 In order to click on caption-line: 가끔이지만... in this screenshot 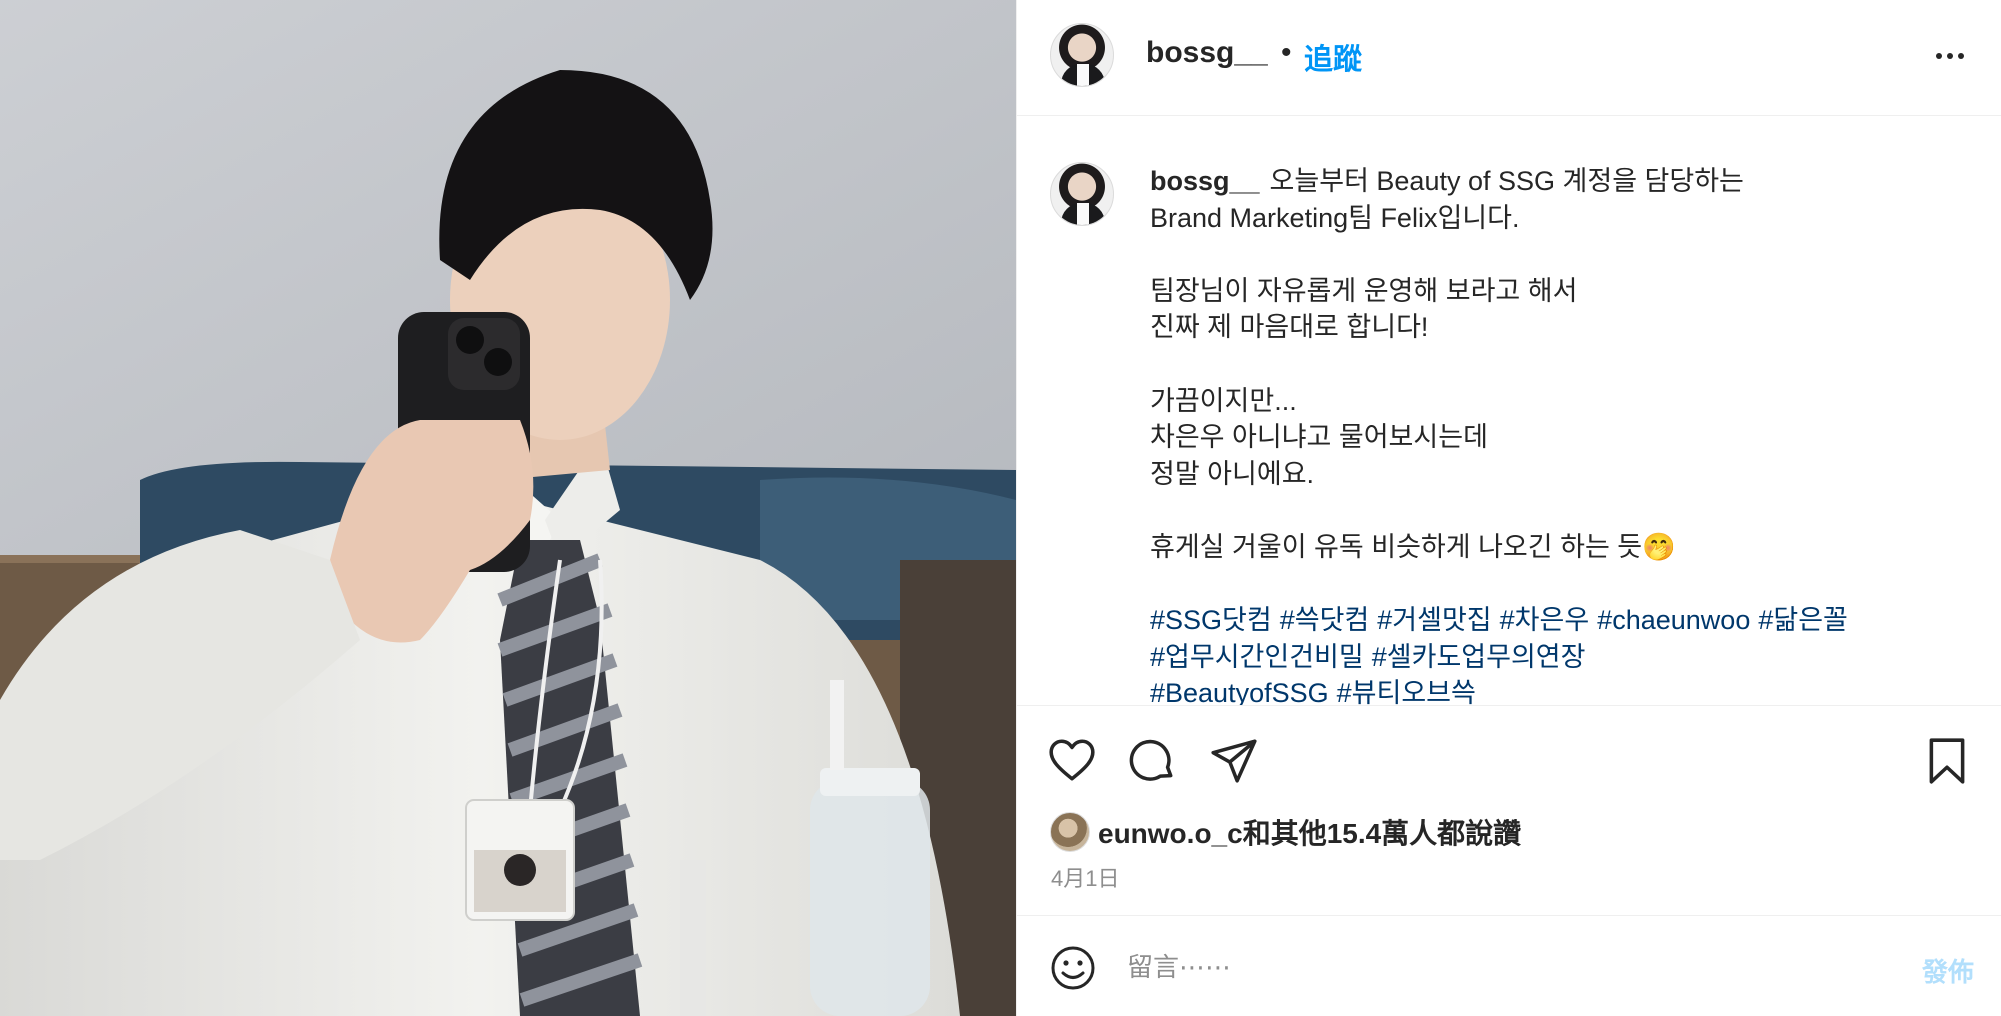, I will do `click(1223, 400)`.